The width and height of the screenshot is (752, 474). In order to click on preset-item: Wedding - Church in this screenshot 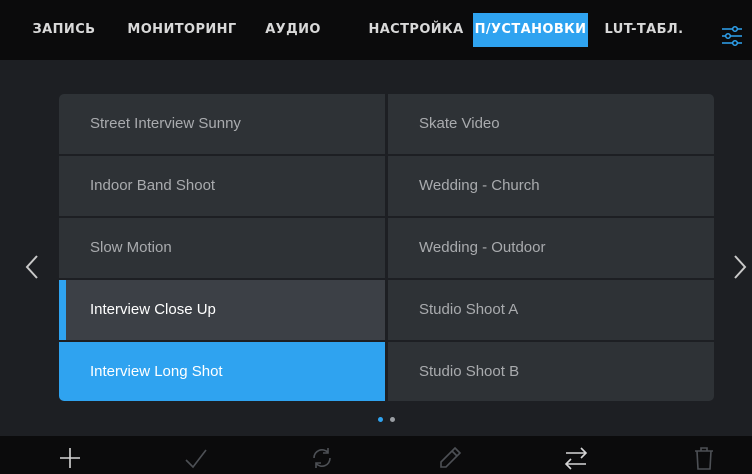, I will do `click(551, 186)`.